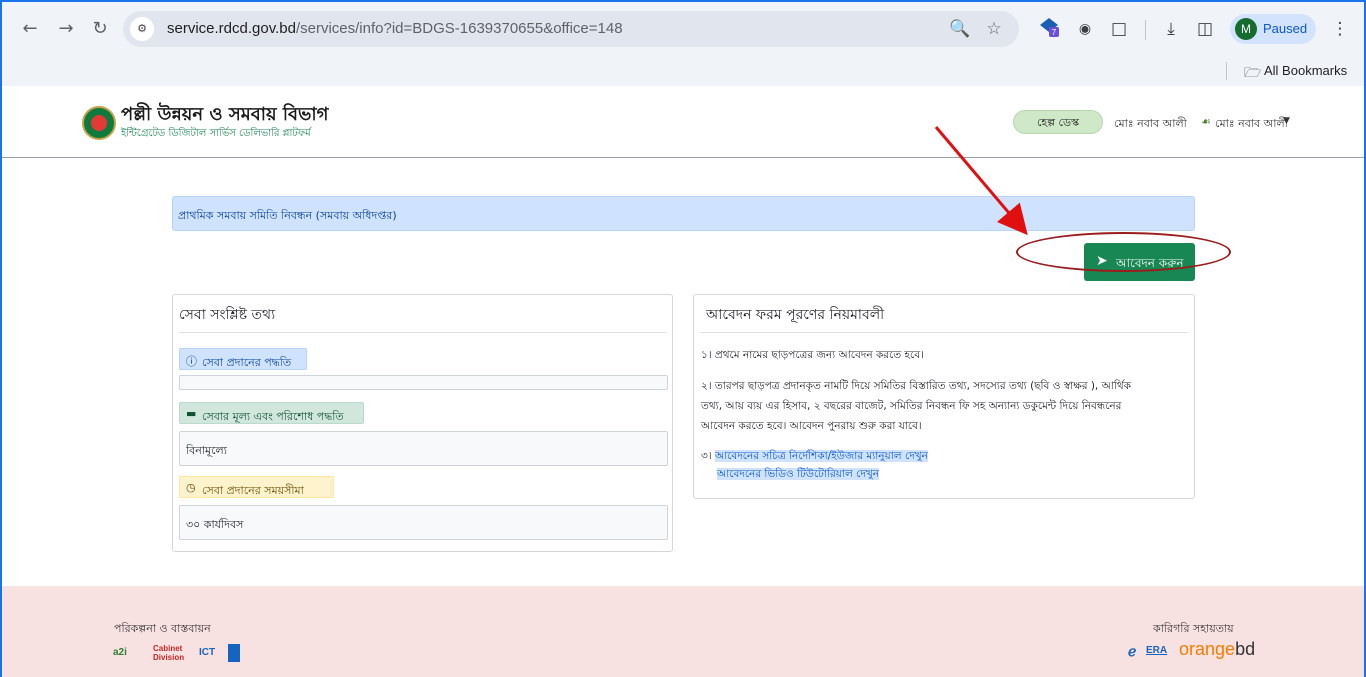  What do you see at coordinates (1193, 628) in the screenshot?
I see `footer-technical-label: কারিগরি সহায়তায়` at bounding box center [1193, 628].